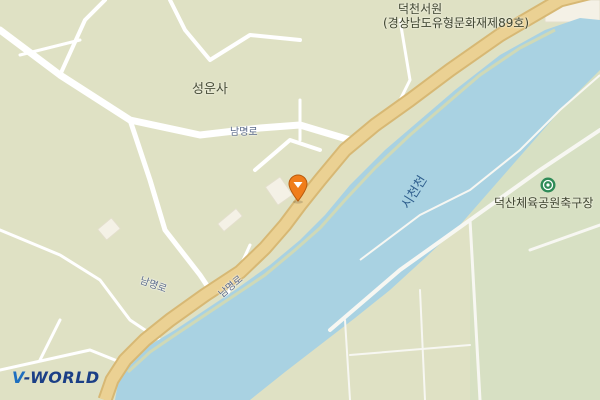 Image resolution: width=600 pixels, height=400 pixels. I want to click on soccer-ball-icon, so click(548, 185).